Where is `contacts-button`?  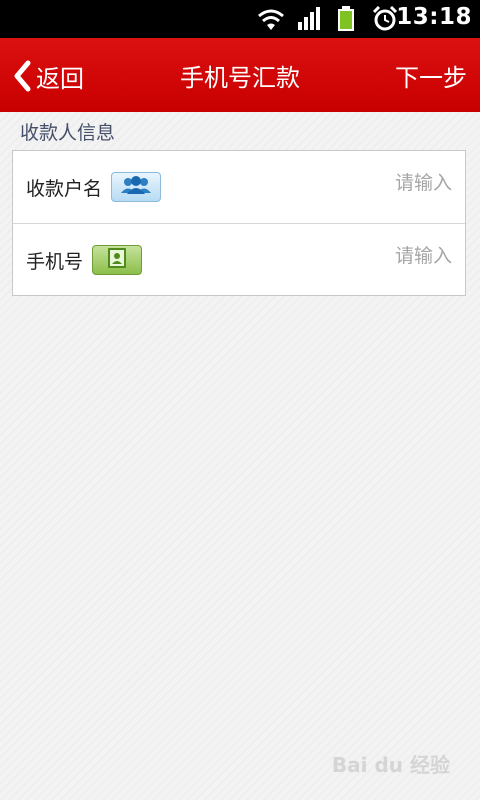 contacts-button is located at coordinates (136, 187).